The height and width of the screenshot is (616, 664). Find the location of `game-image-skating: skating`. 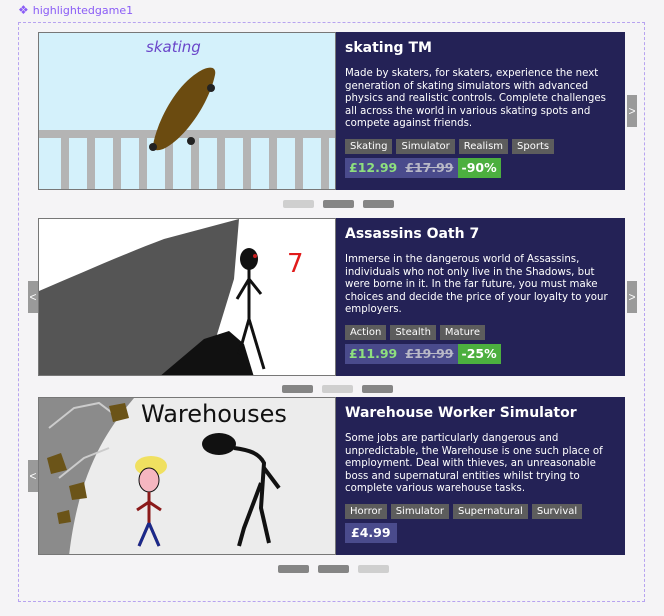

game-image-skating: skating is located at coordinates (187, 111).